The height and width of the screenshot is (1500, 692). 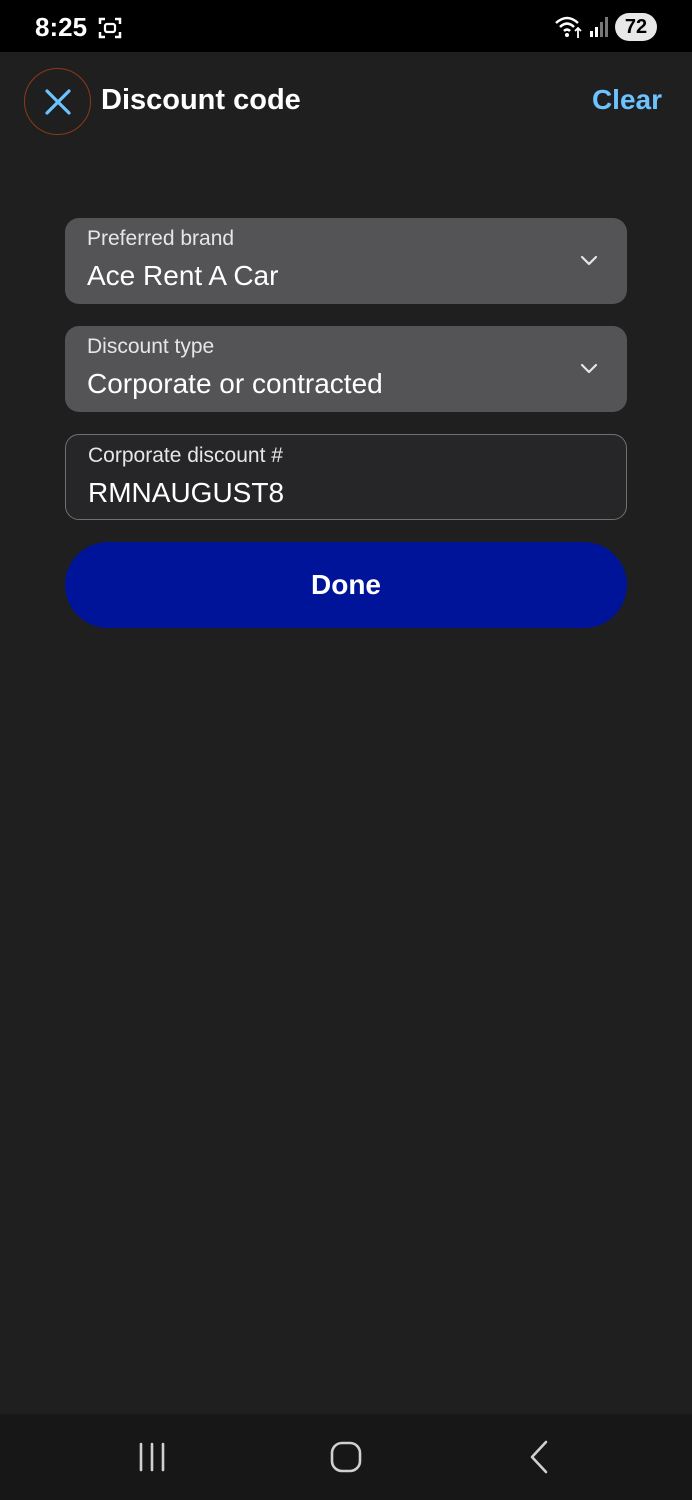 What do you see at coordinates (110, 28) in the screenshot?
I see `screenshot-icon` at bounding box center [110, 28].